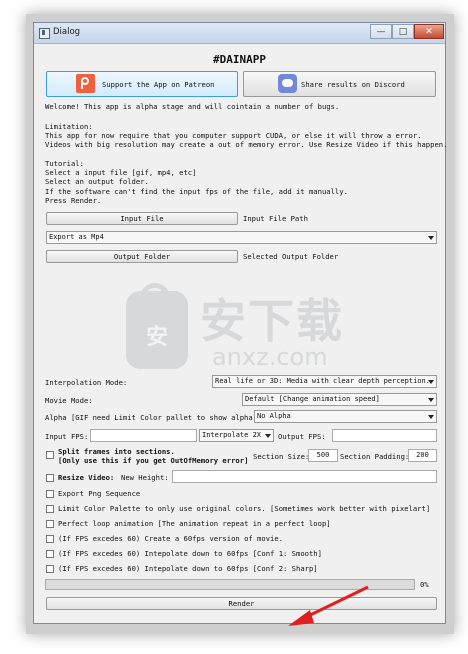  I want to click on tutorial-step-1: Select a input file [gif, mp4, etc], so click(121, 172).